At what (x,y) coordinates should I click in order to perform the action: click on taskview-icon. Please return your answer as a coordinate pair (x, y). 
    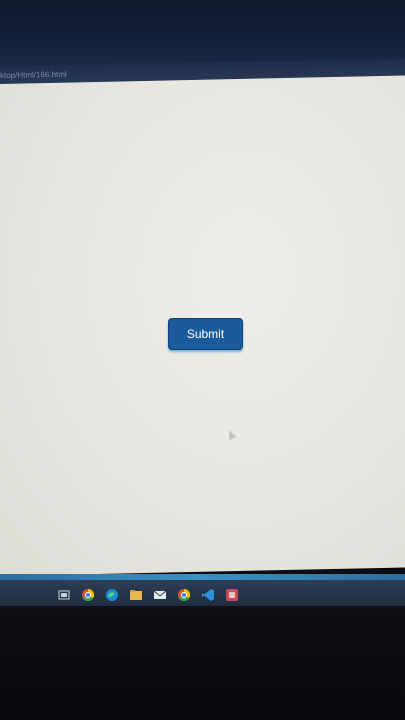
    Looking at the image, I should click on (64, 595).